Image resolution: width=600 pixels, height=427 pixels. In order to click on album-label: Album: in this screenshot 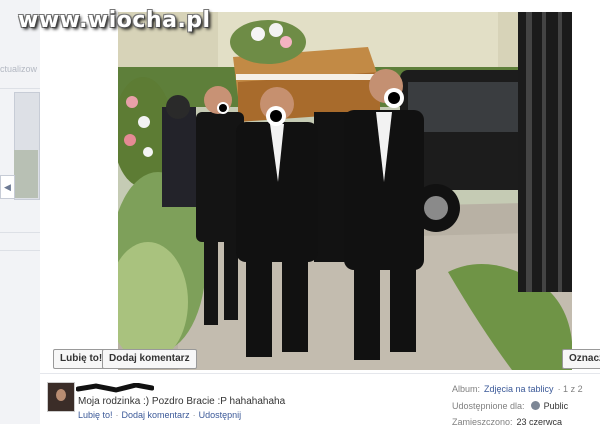, I will do `click(466, 389)`.